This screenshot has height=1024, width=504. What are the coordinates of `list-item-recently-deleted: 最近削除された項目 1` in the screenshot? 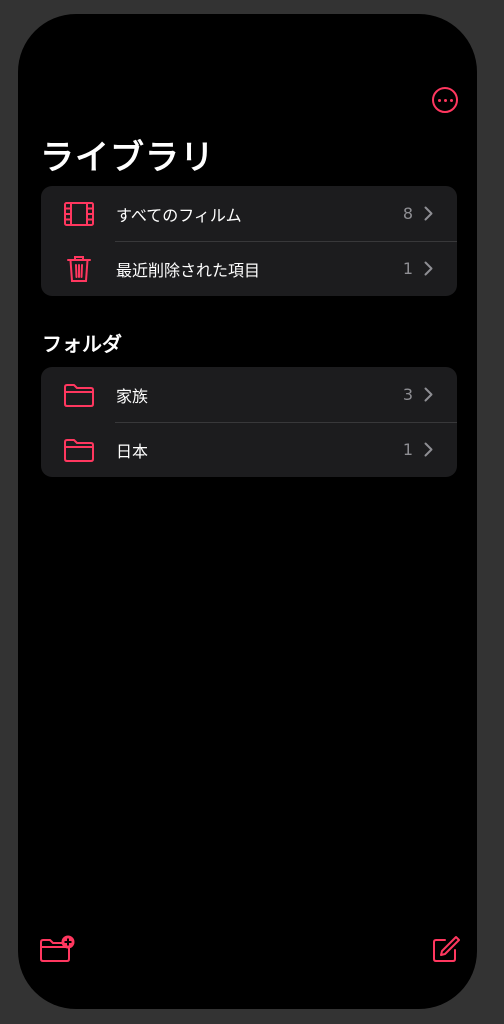 It's located at (249, 268).